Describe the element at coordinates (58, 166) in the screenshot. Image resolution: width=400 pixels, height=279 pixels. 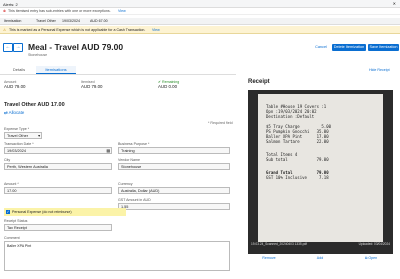
I see `city-input: Perth, Western Australia` at that location.